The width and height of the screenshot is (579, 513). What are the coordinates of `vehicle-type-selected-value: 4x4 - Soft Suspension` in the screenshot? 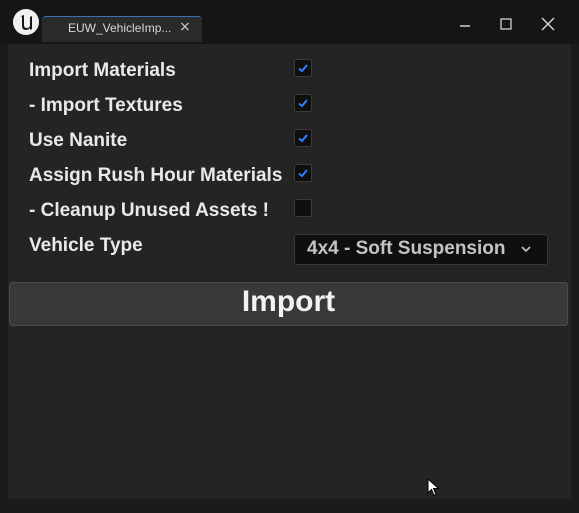 It's located at (406, 248).